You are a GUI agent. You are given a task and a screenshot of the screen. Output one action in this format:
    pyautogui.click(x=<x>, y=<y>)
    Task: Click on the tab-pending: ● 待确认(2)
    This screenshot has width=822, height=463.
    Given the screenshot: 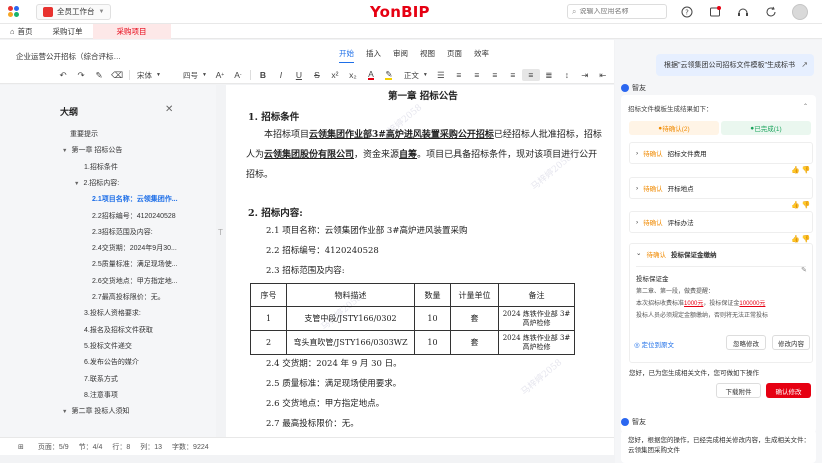 What is the action you would take?
    pyautogui.click(x=674, y=128)
    